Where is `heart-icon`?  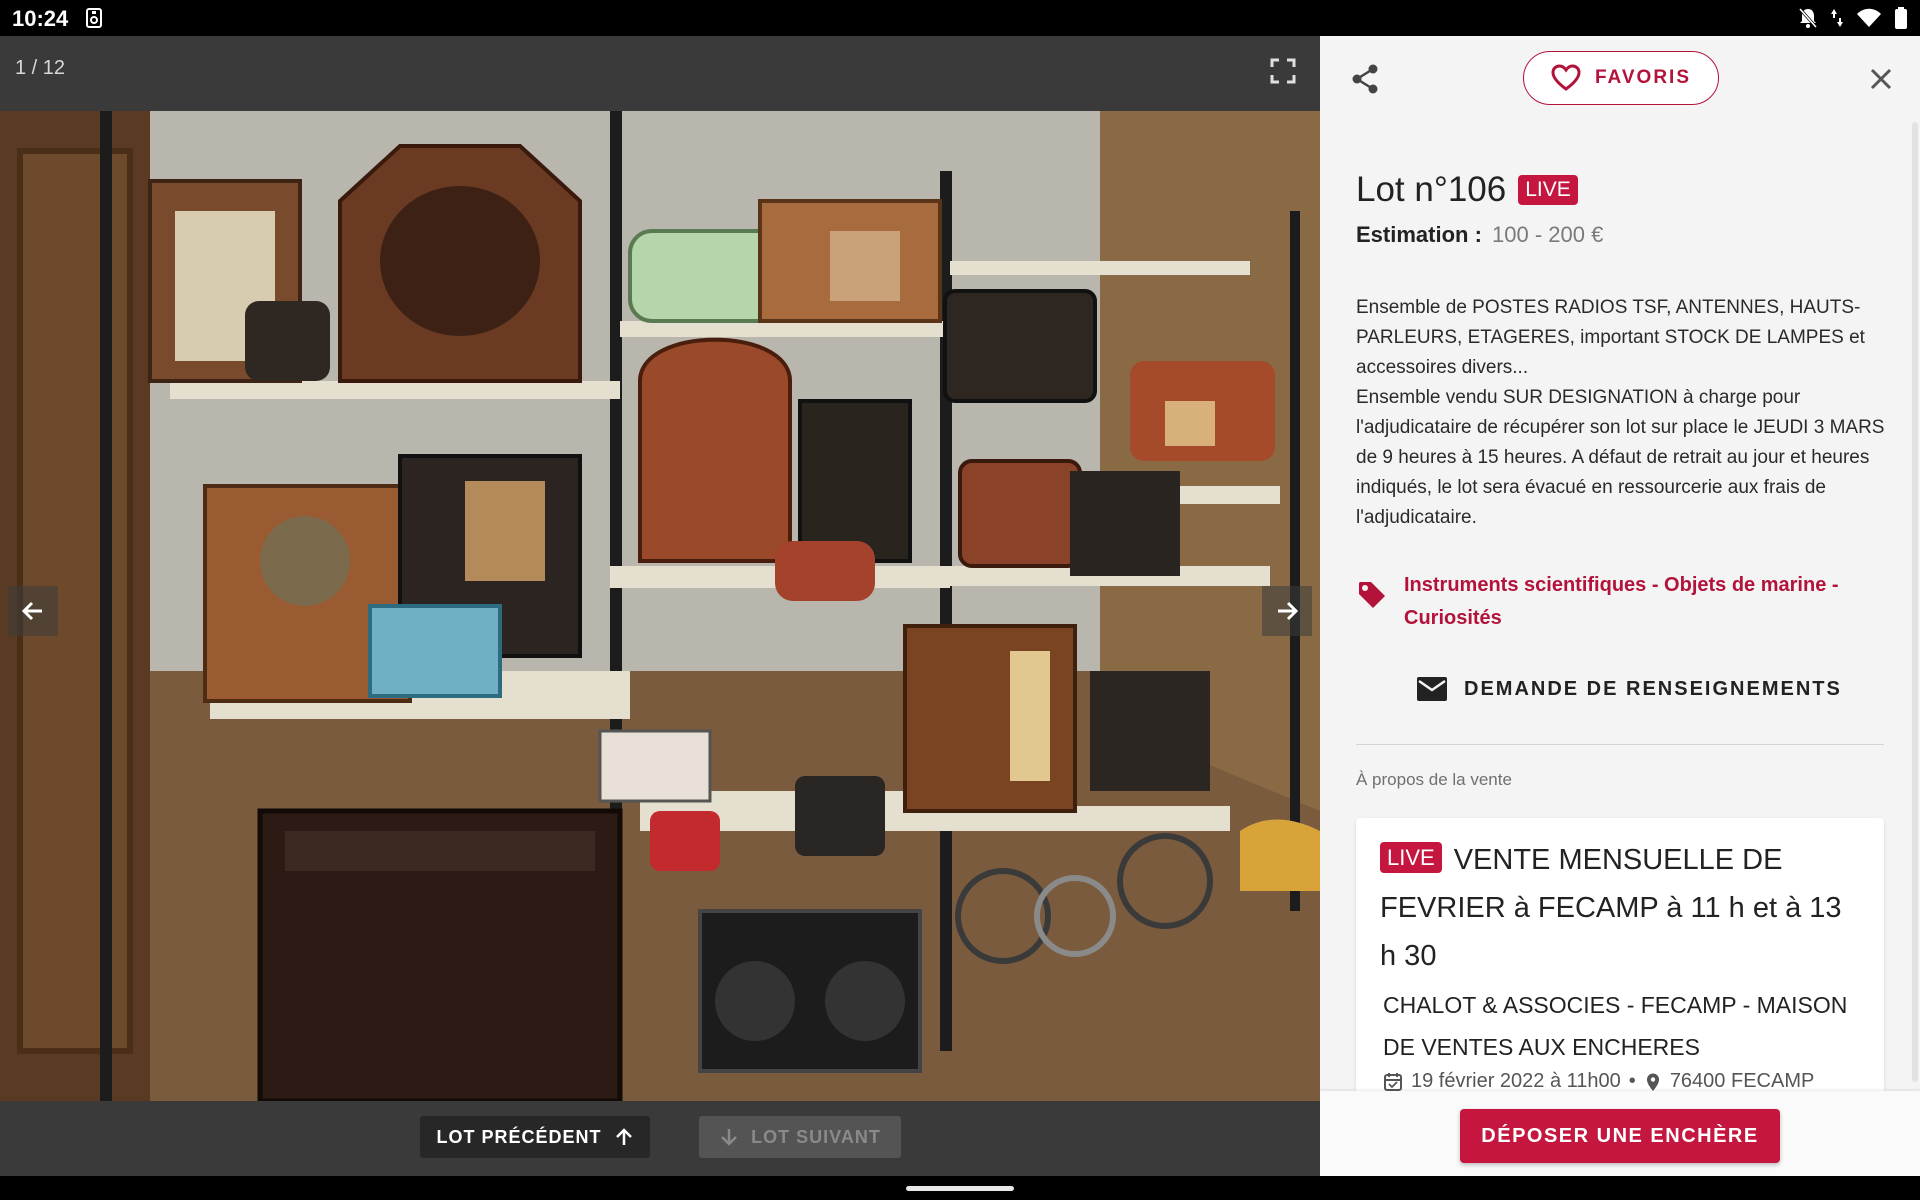 heart-icon is located at coordinates (1566, 77).